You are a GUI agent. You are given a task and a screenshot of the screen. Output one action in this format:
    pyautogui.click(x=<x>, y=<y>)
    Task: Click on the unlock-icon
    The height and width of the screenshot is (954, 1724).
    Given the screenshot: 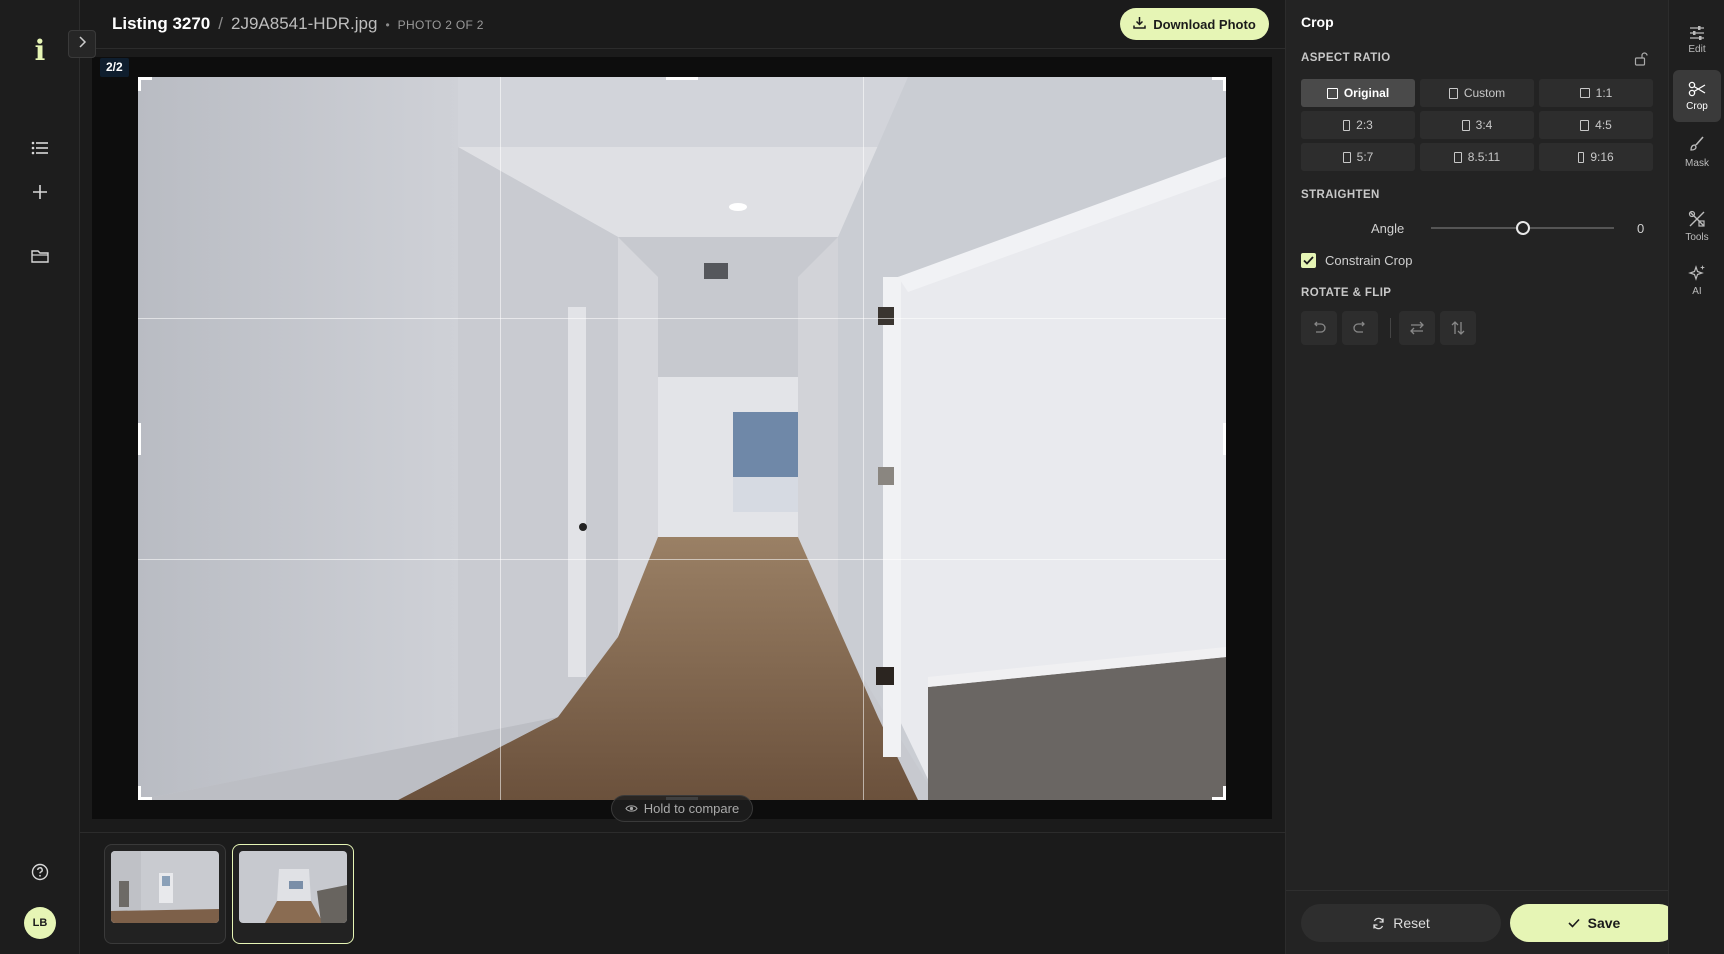 What is the action you would take?
    pyautogui.click(x=1641, y=61)
    